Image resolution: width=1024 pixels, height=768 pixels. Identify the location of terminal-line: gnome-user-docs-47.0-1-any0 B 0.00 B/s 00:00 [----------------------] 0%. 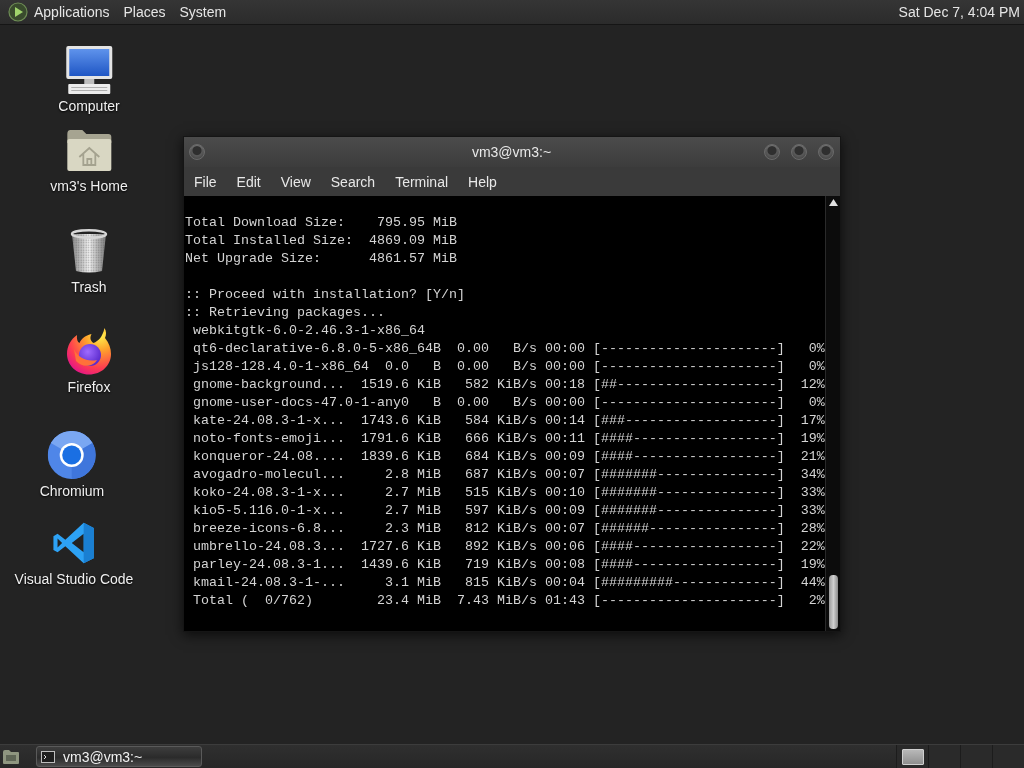
(509, 403).